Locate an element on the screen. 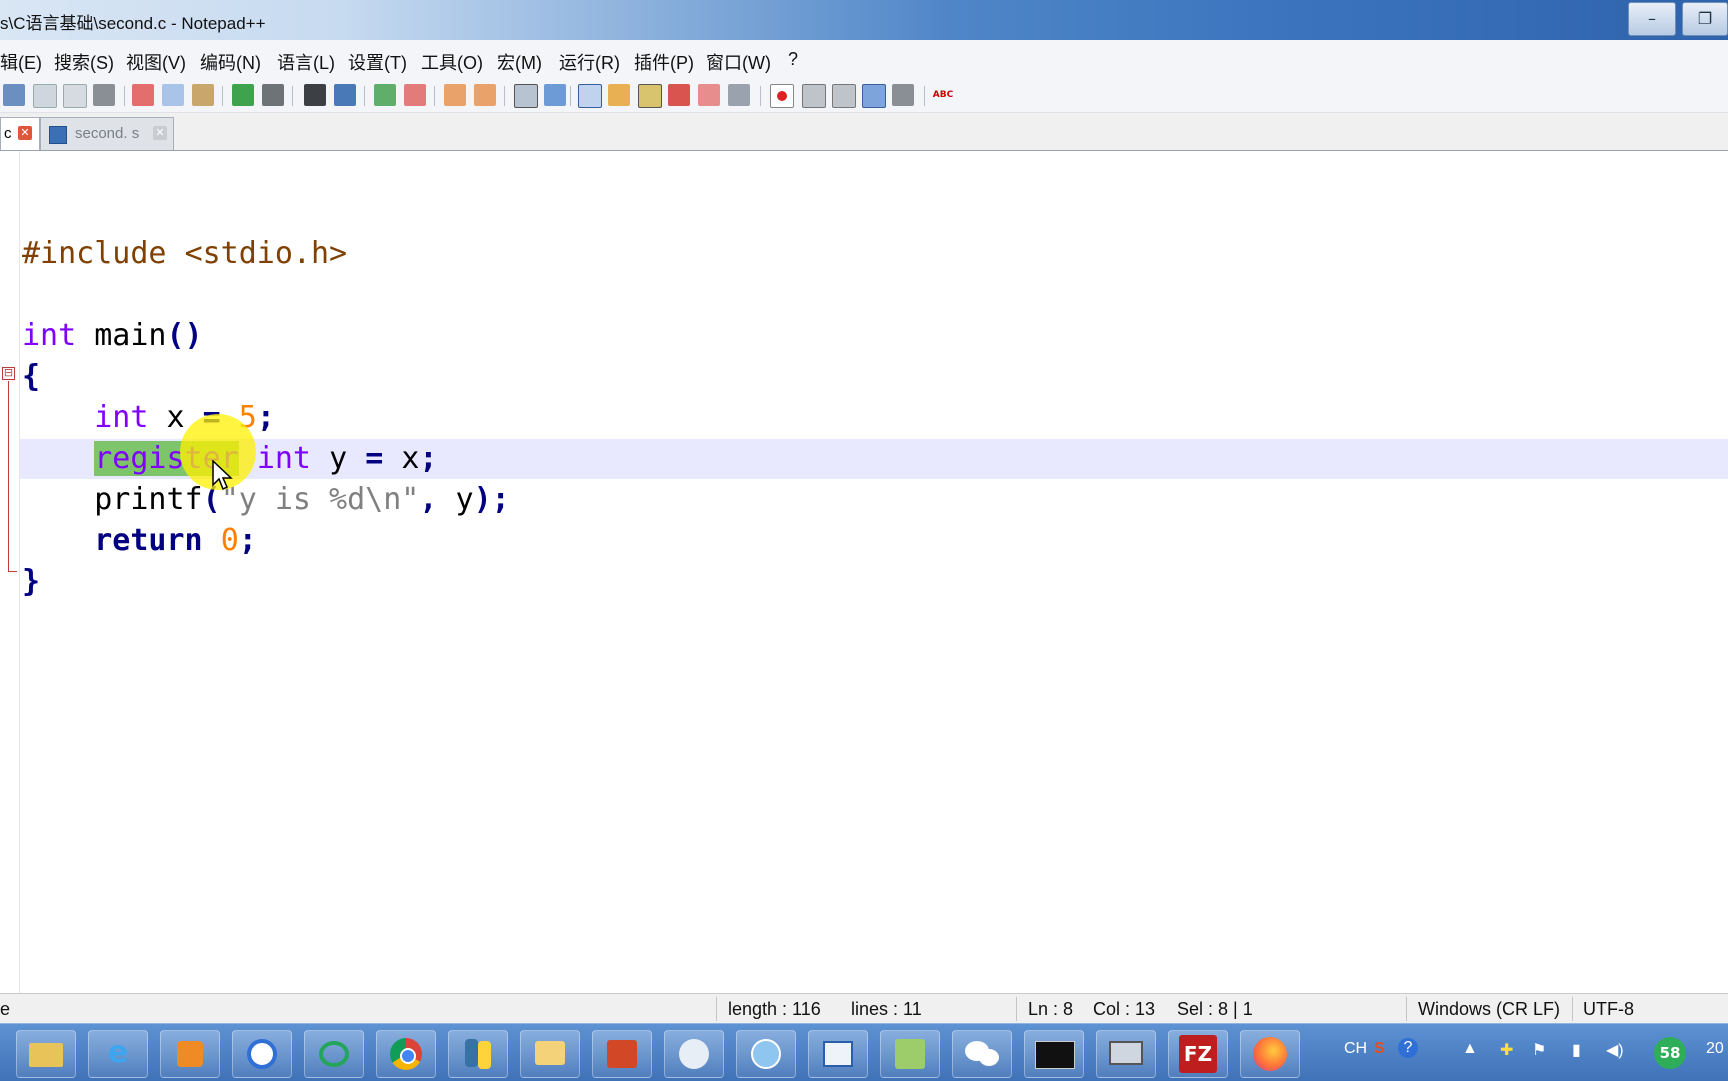 The height and width of the screenshot is (1081, 1728). app-bird-icon is located at coordinates (694, 1054).